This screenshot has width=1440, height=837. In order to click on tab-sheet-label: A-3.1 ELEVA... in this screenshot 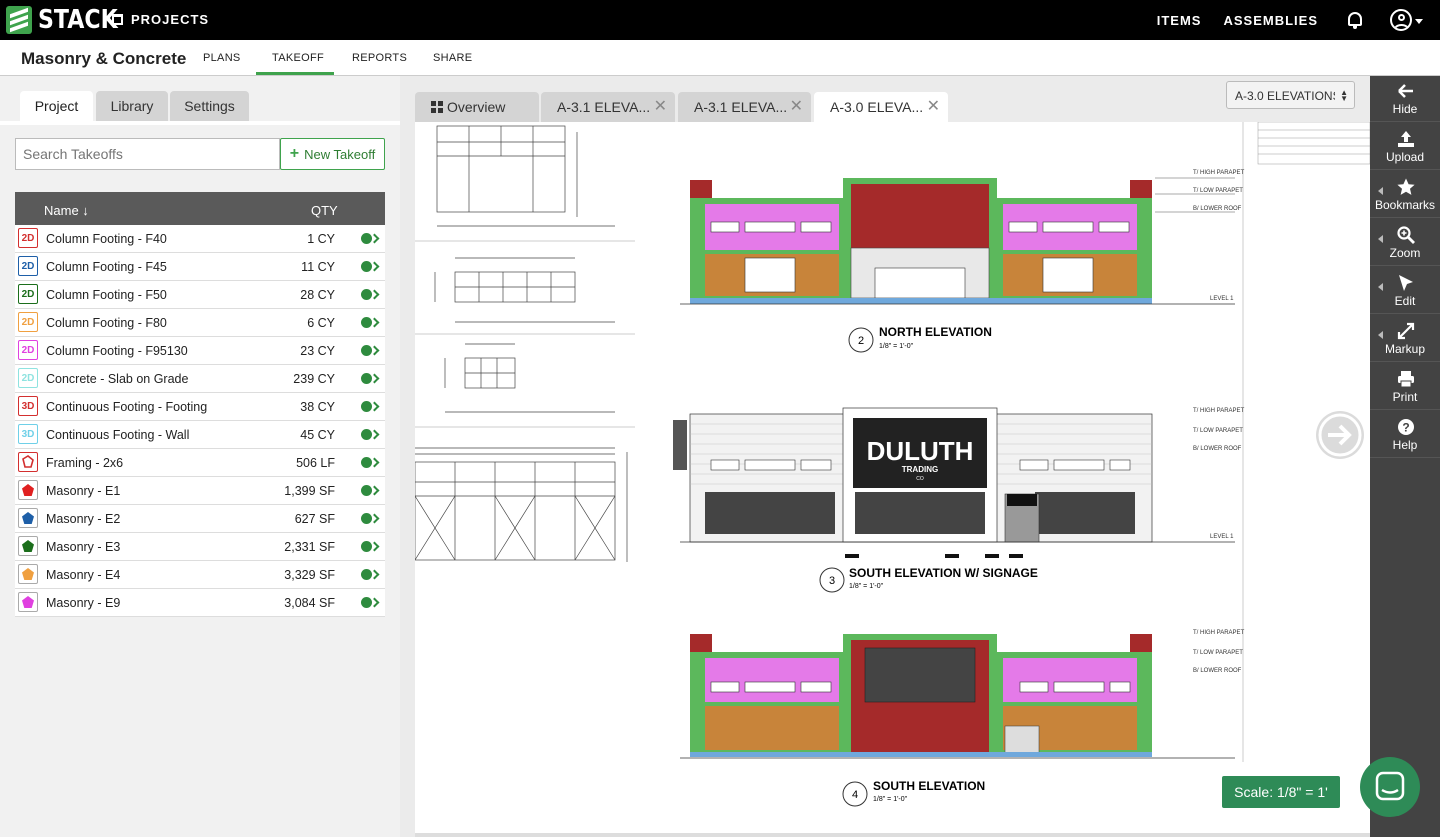, I will do `click(741, 107)`.